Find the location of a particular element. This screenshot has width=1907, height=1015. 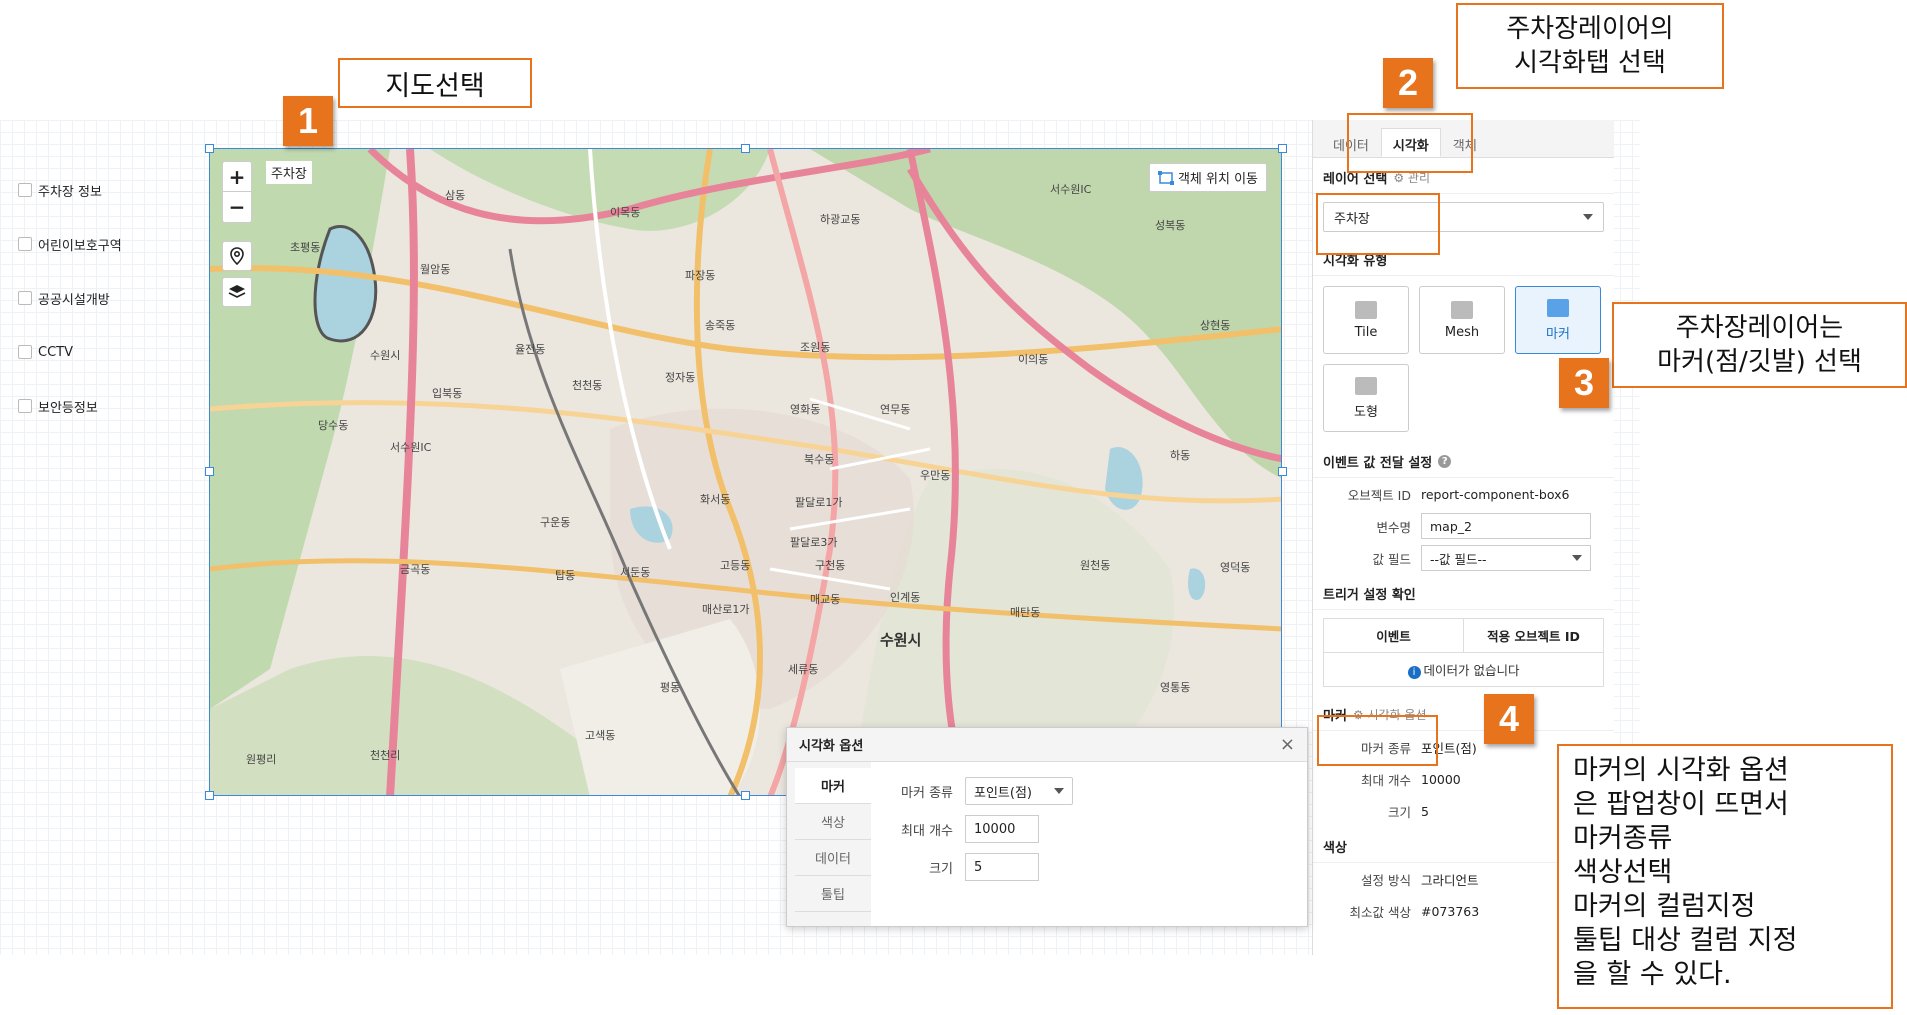

max-count-label: 최대 개수 is located at coordinates (1386, 780).